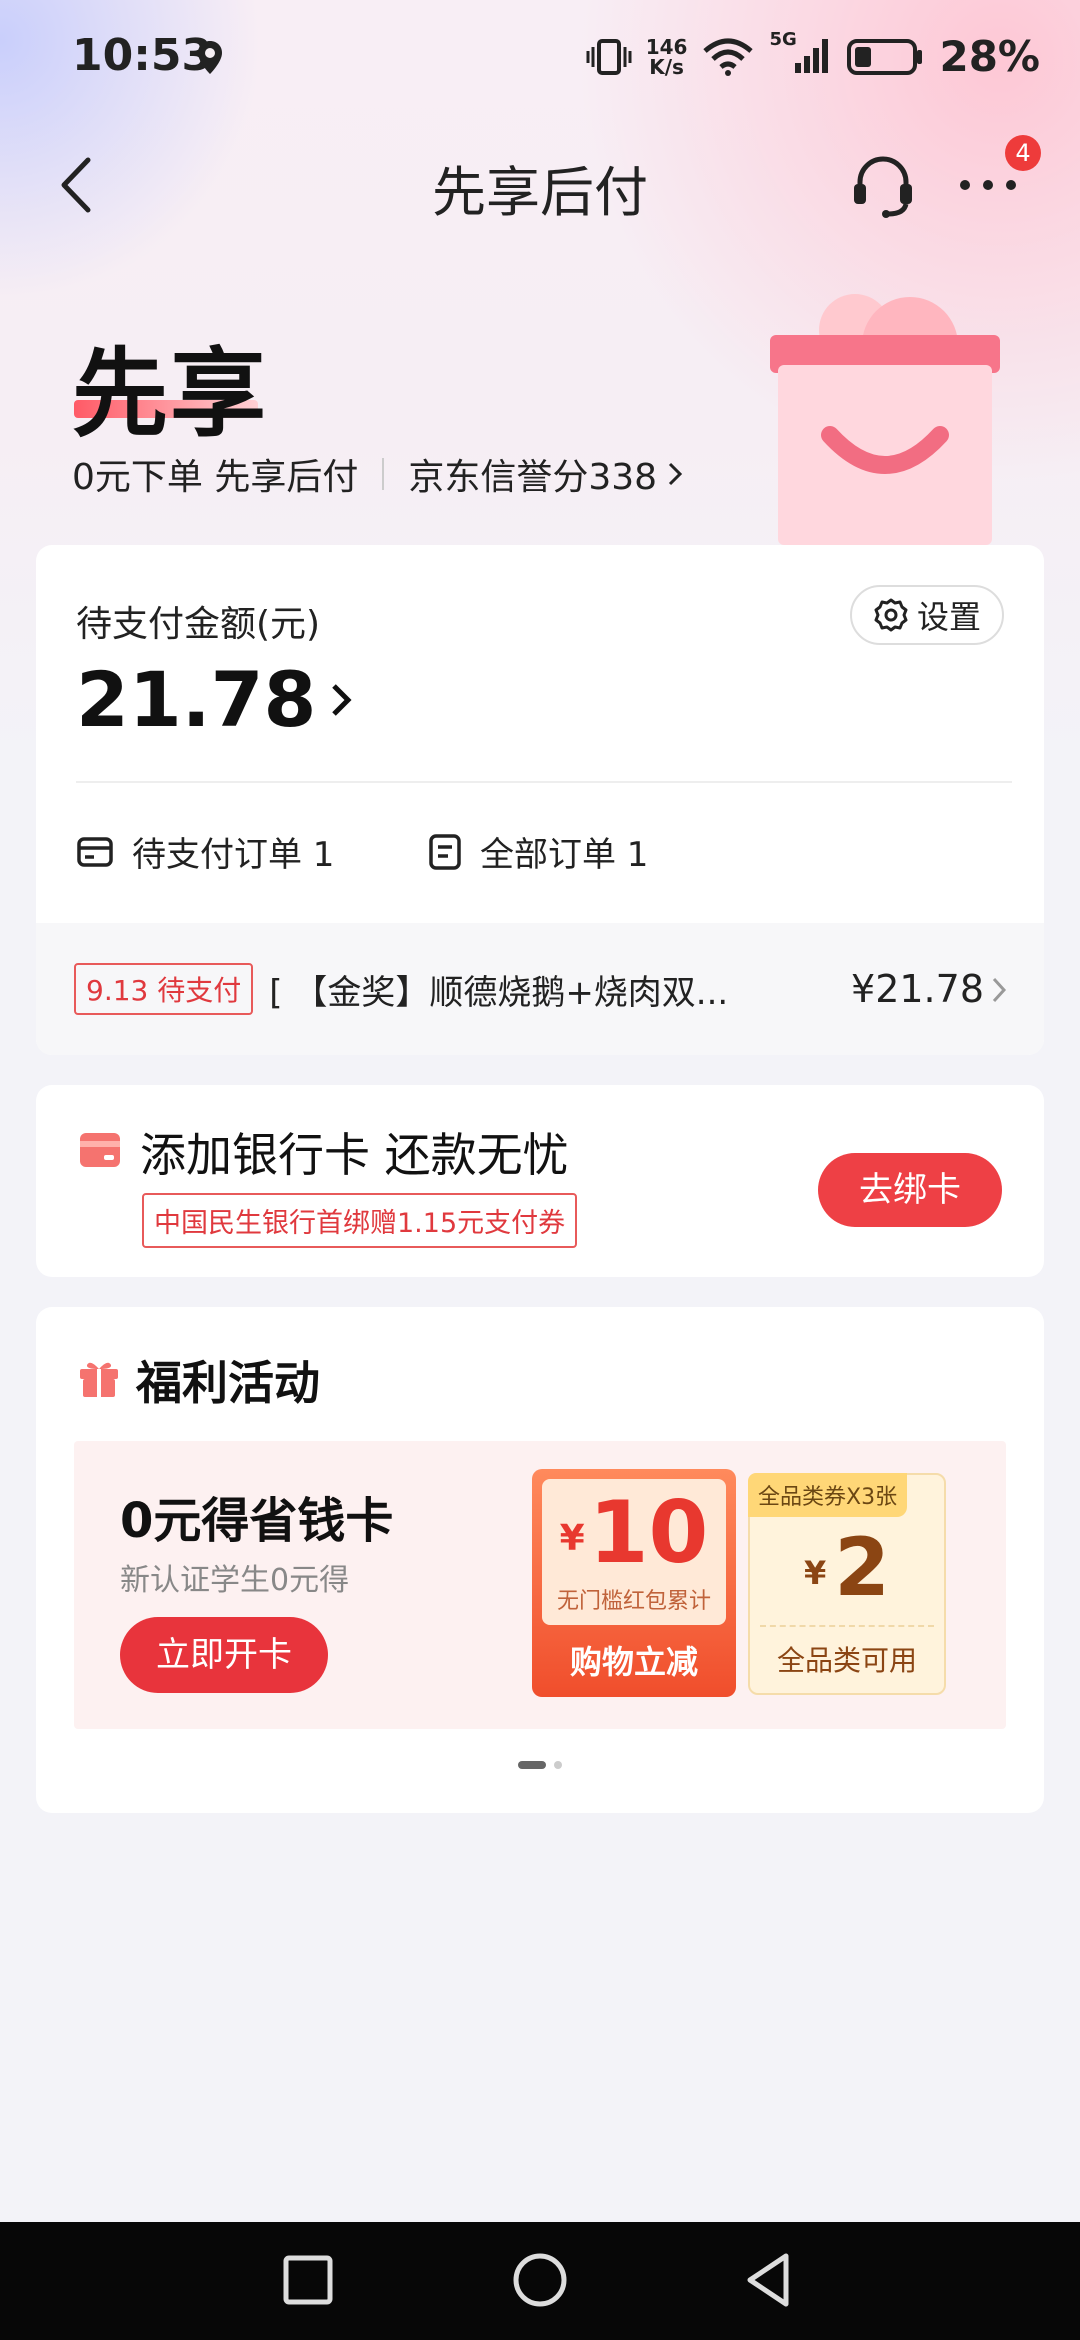 This screenshot has height=2340, width=1080. Describe the element at coordinates (846, 1660) in the screenshot. I see `coupon-footer: 全品类可用` at that location.